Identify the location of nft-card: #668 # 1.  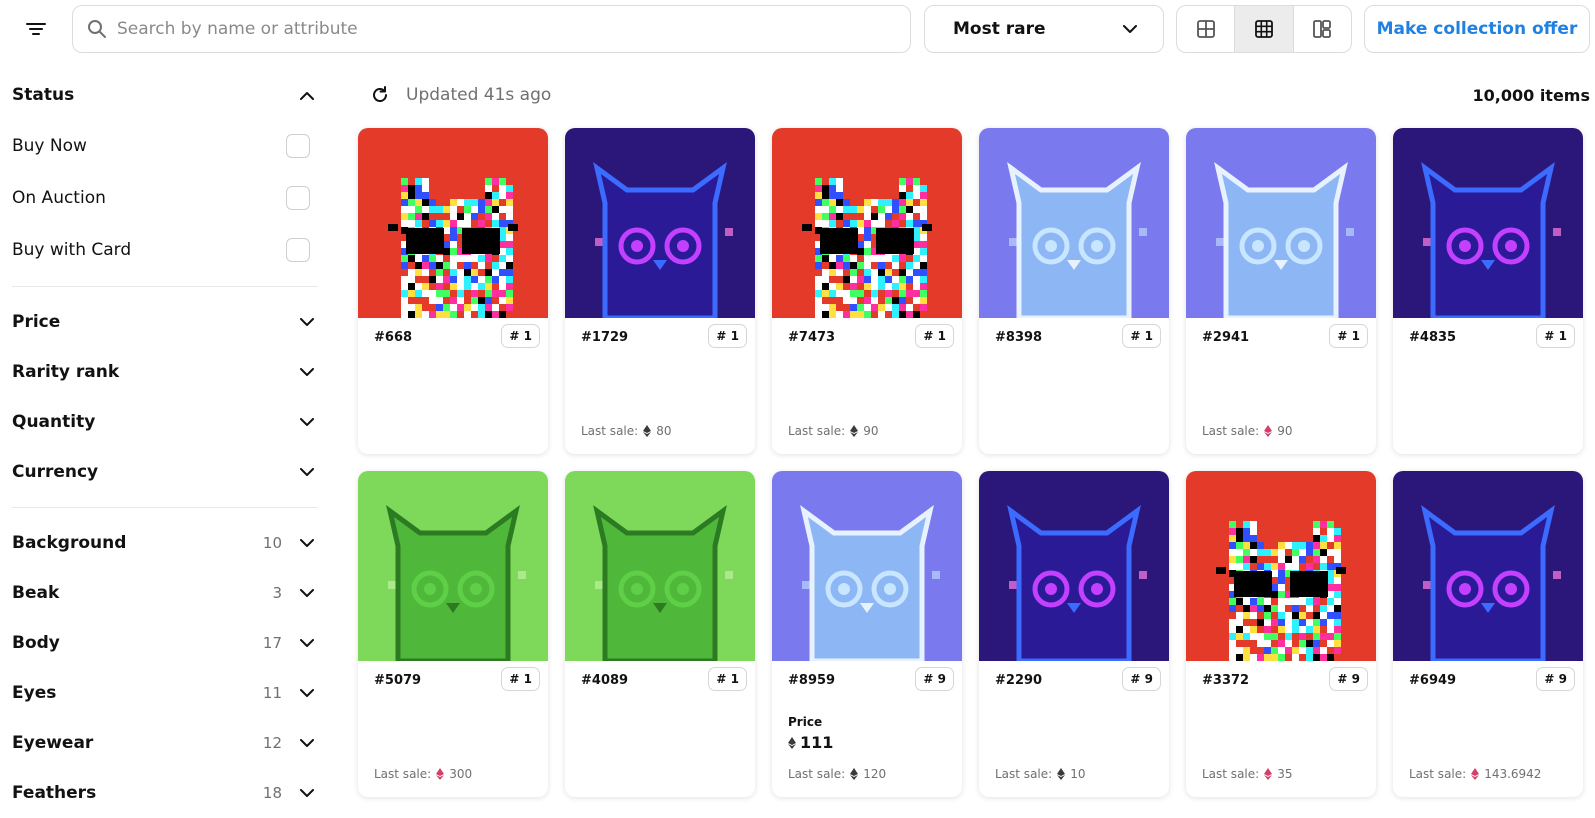
(453, 291).